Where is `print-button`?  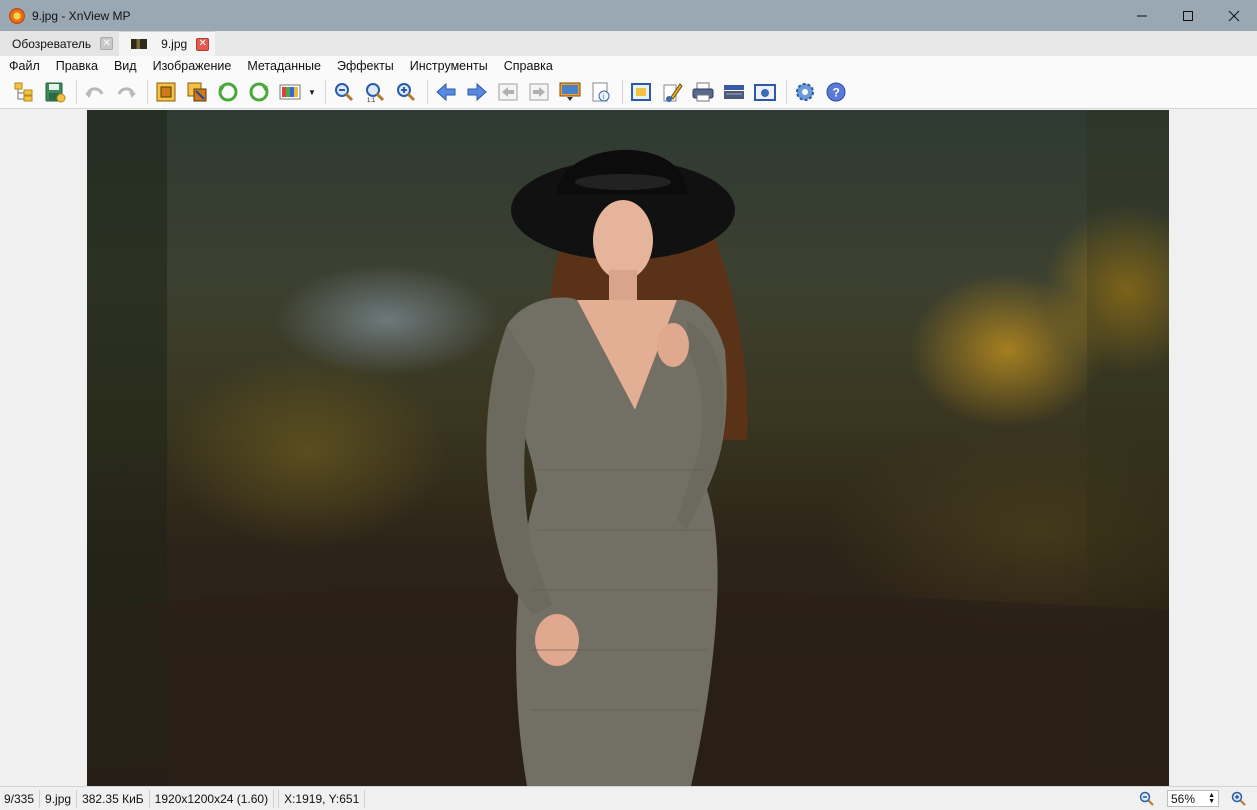 print-button is located at coordinates (703, 92).